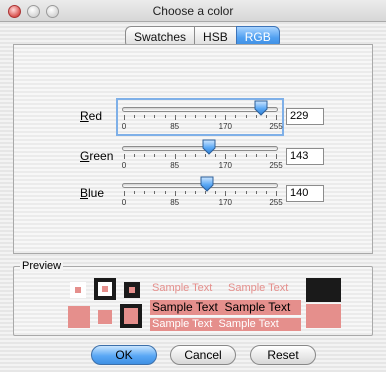 This screenshot has height=372, width=386. I want to click on preview-color-block, so click(323, 316).